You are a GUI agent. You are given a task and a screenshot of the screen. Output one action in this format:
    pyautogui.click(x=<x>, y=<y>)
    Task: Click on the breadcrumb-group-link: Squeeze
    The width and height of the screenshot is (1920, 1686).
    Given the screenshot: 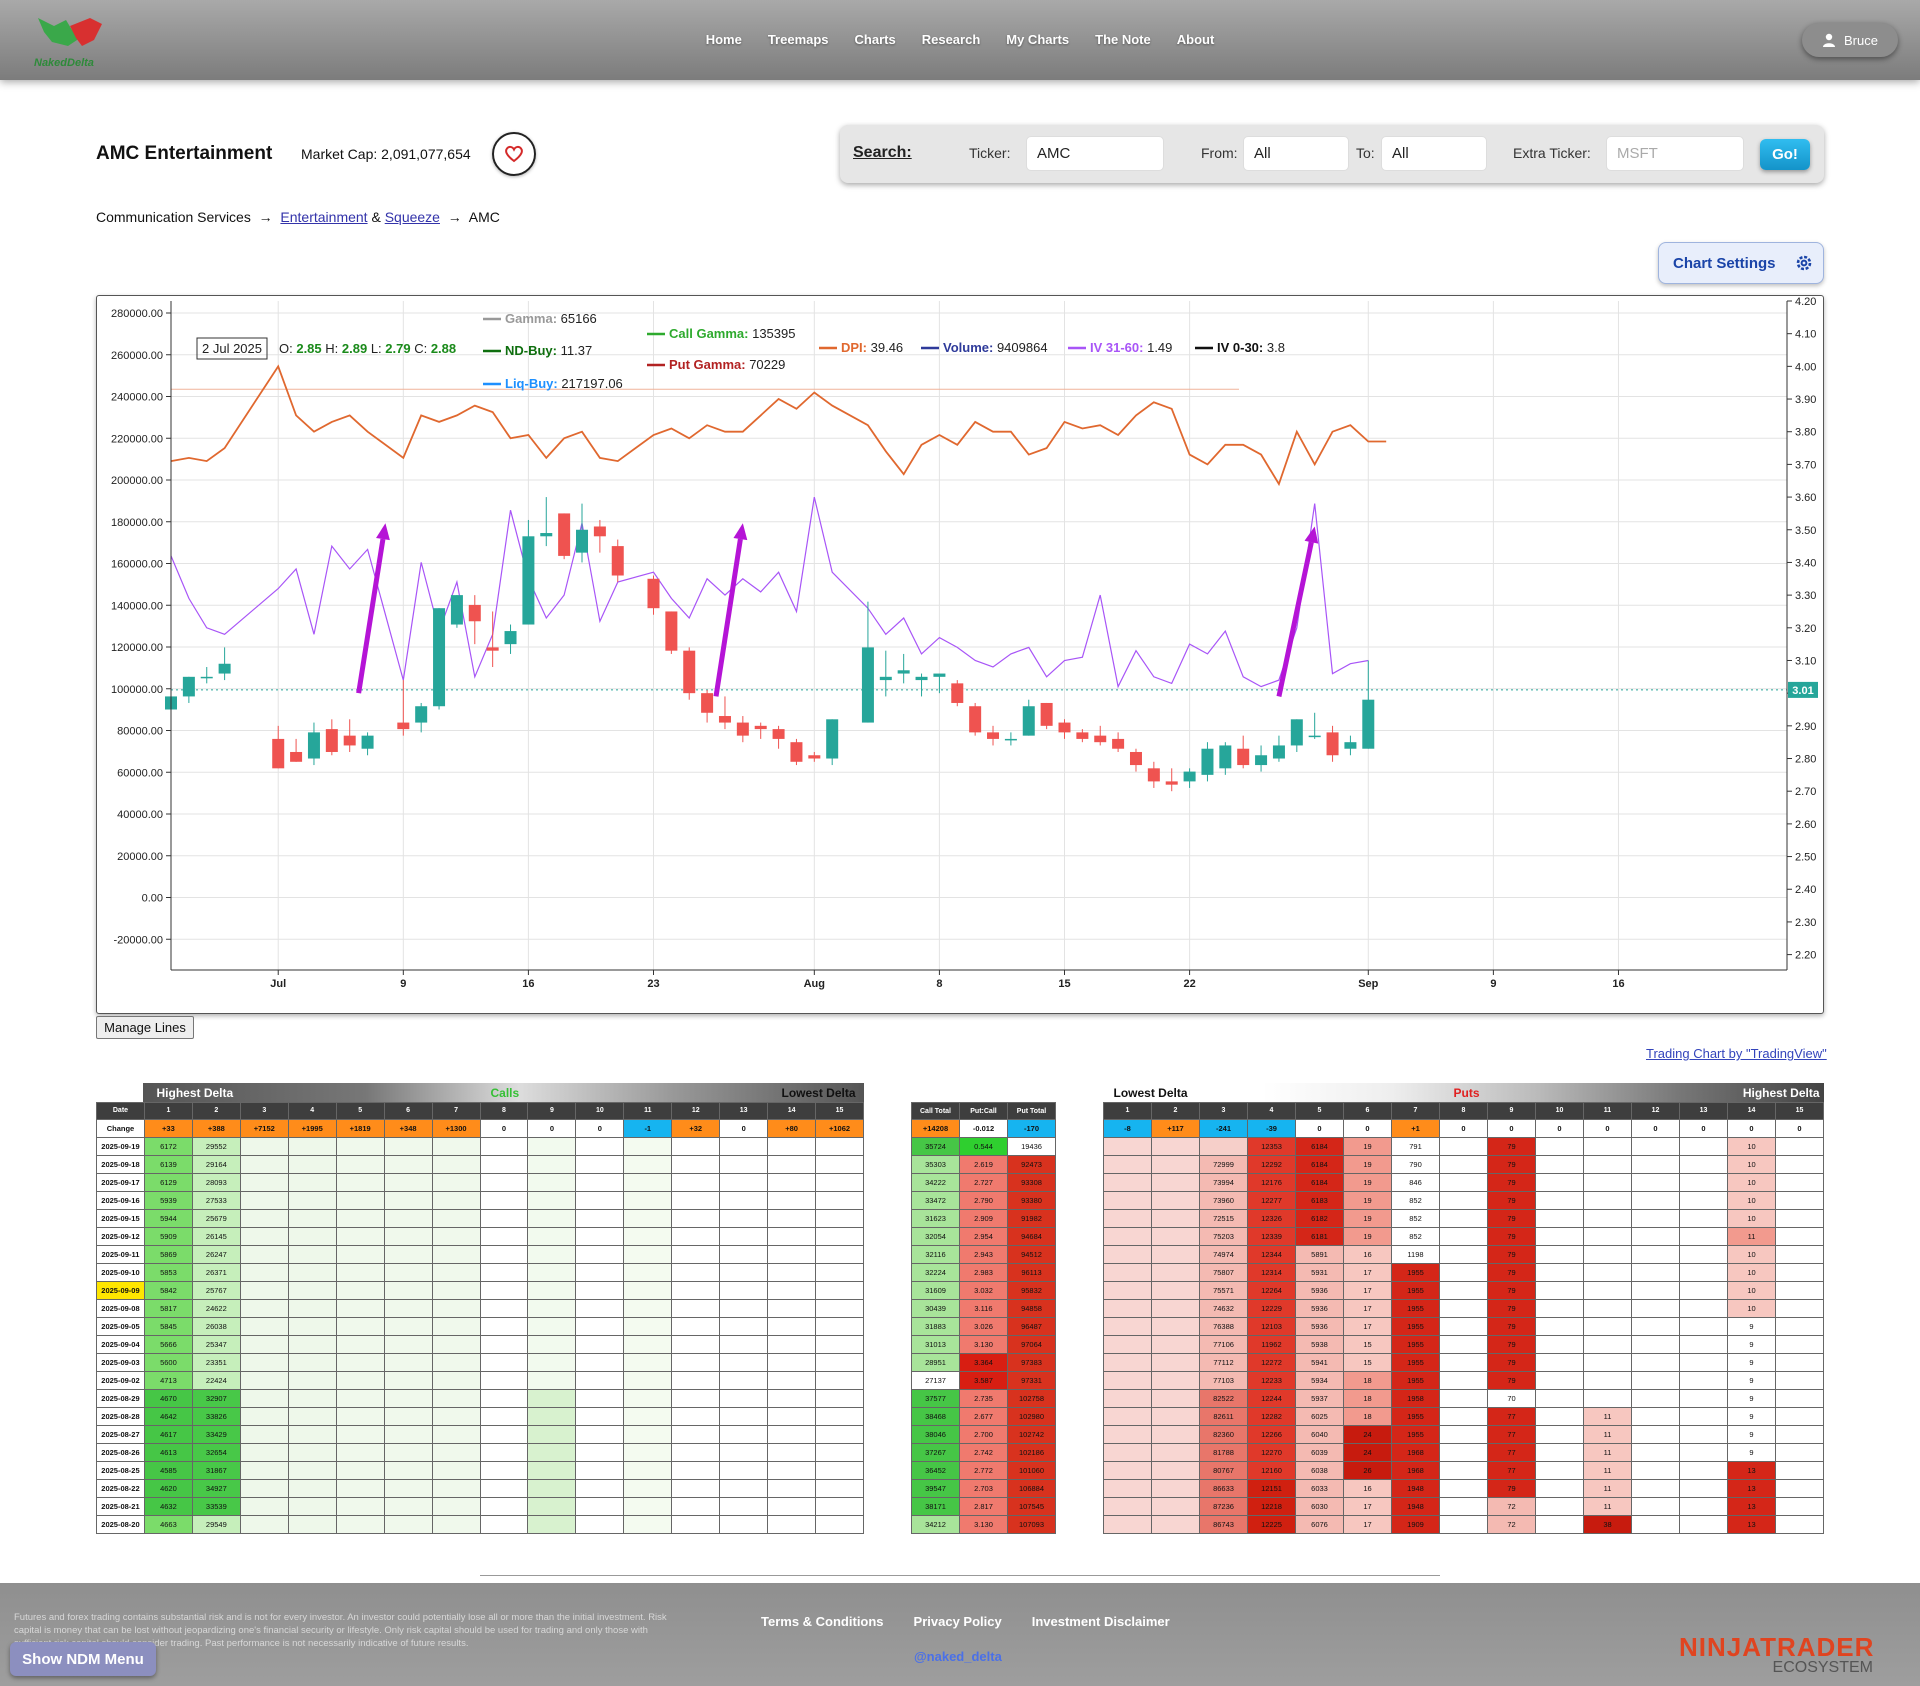 What is the action you would take?
    pyautogui.click(x=412, y=217)
    